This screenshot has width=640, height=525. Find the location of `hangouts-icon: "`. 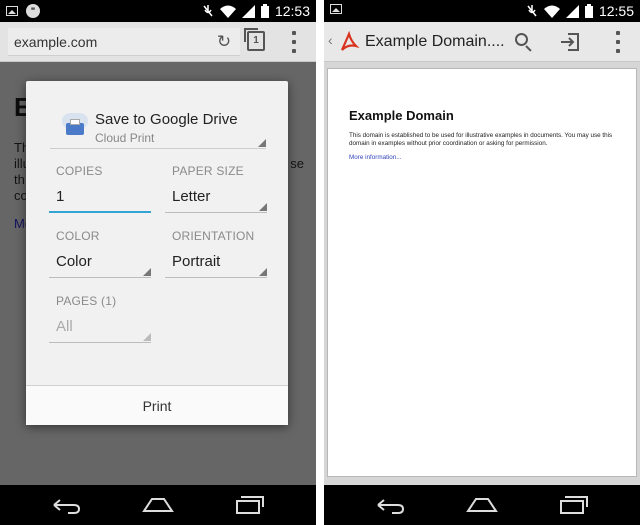

hangouts-icon: " is located at coordinates (33, 11).